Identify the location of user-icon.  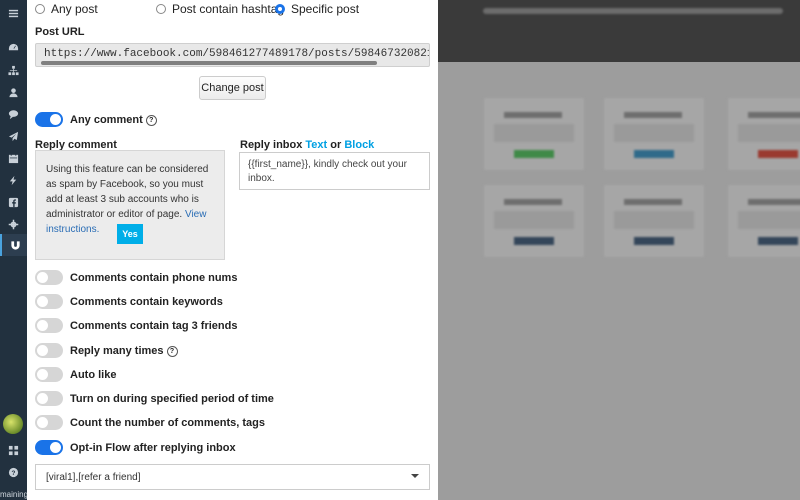
(13, 92).